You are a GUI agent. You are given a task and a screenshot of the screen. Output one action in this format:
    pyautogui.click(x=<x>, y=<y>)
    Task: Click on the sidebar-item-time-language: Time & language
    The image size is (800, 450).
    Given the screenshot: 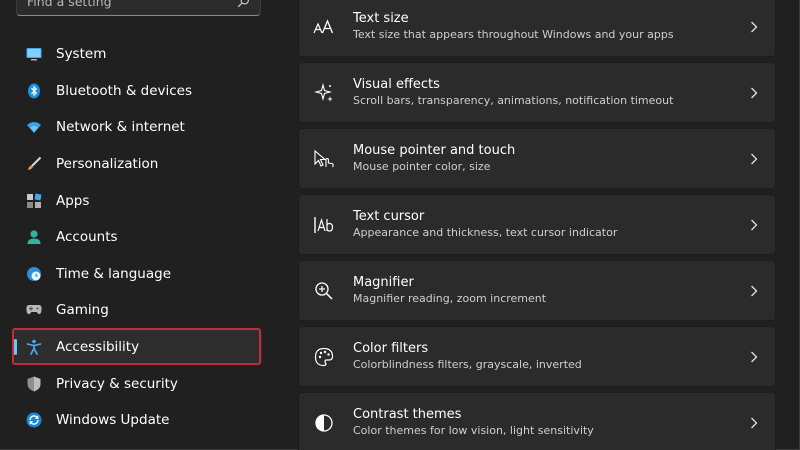 What is the action you would take?
    pyautogui.click(x=138, y=274)
    